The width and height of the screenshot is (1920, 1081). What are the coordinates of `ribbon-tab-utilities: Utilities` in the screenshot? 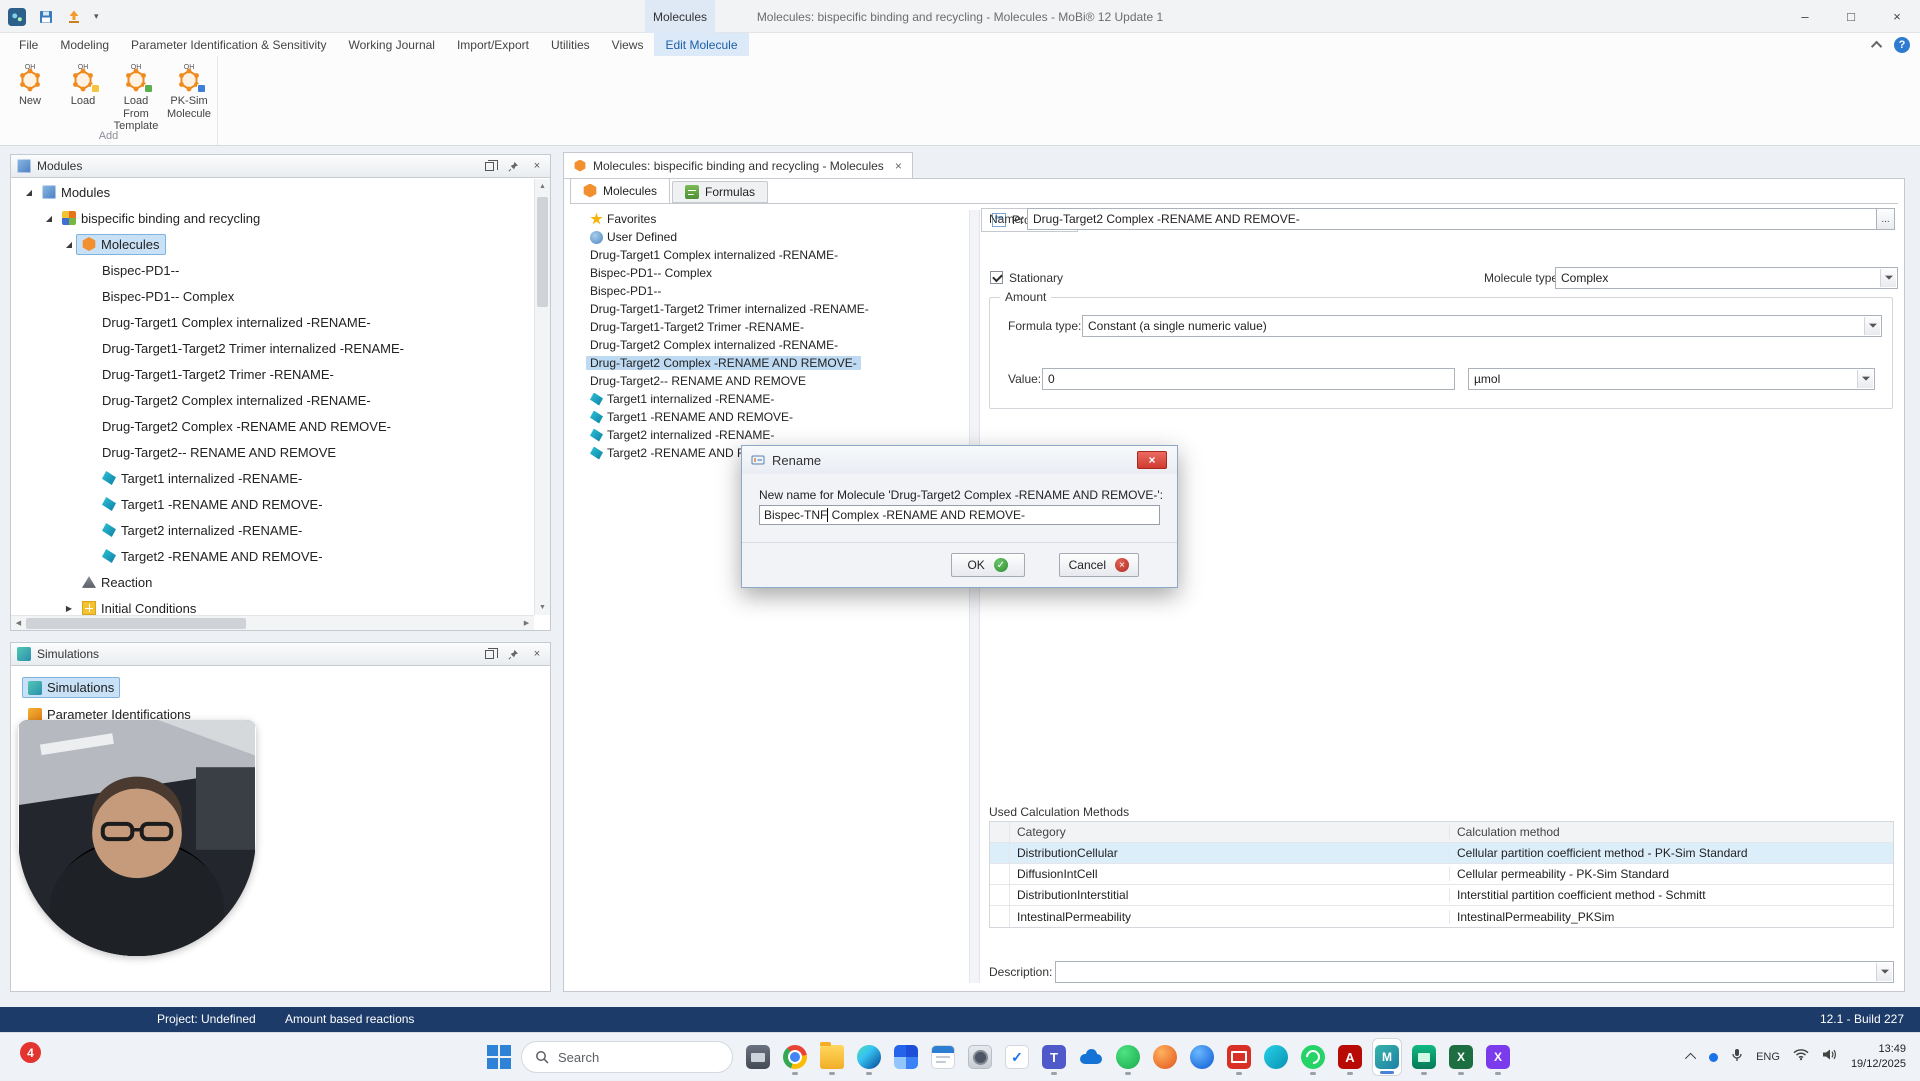 It's located at (570, 44).